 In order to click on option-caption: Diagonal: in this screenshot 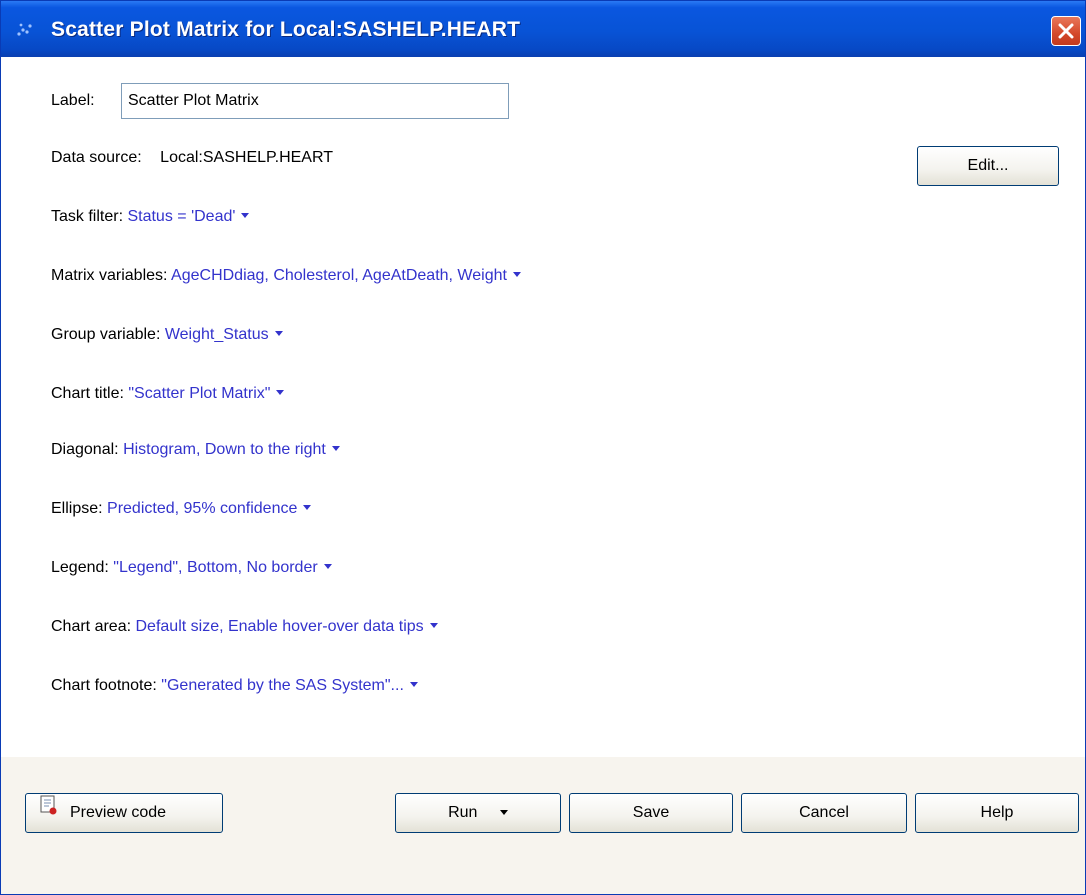, I will do `click(85, 449)`.